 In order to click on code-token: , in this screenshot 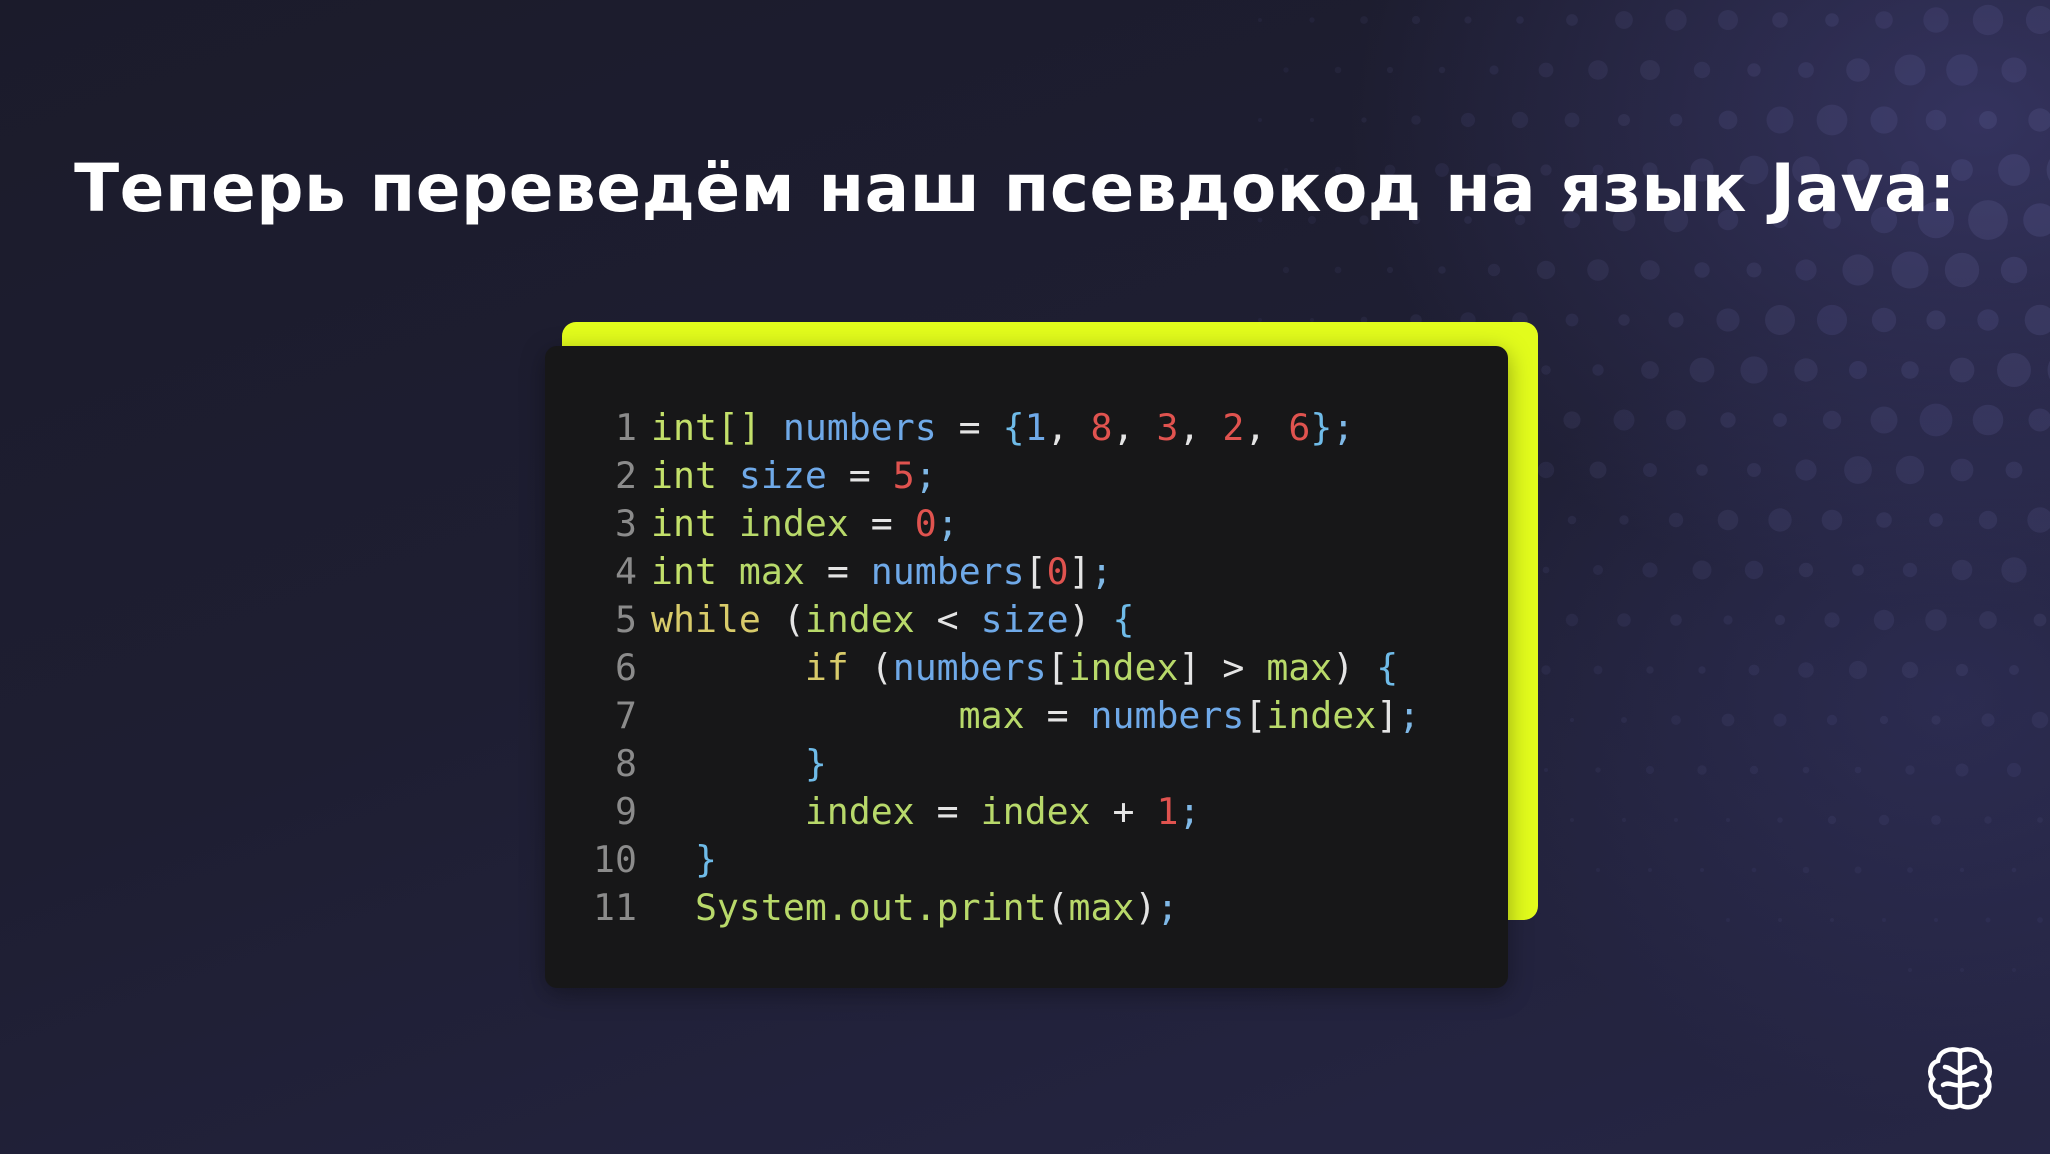, I will do `click(1134, 427)`.